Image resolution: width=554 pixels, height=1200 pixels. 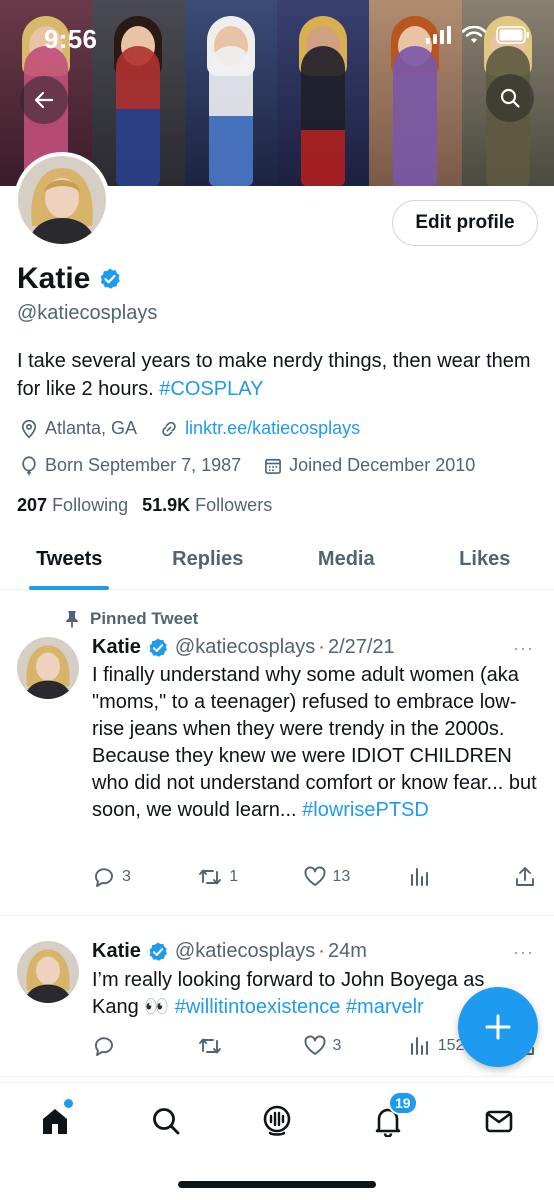 I want to click on link-icon, so click(x=169, y=428).